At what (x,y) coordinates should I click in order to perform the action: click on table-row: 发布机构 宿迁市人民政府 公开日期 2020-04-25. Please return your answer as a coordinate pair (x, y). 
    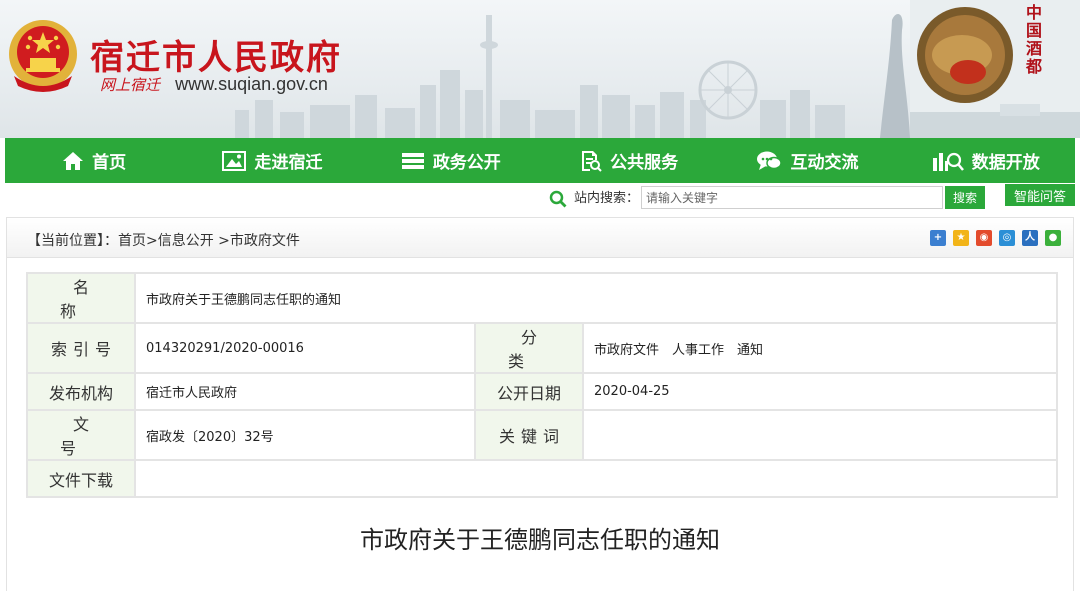
    Looking at the image, I should click on (542, 391).